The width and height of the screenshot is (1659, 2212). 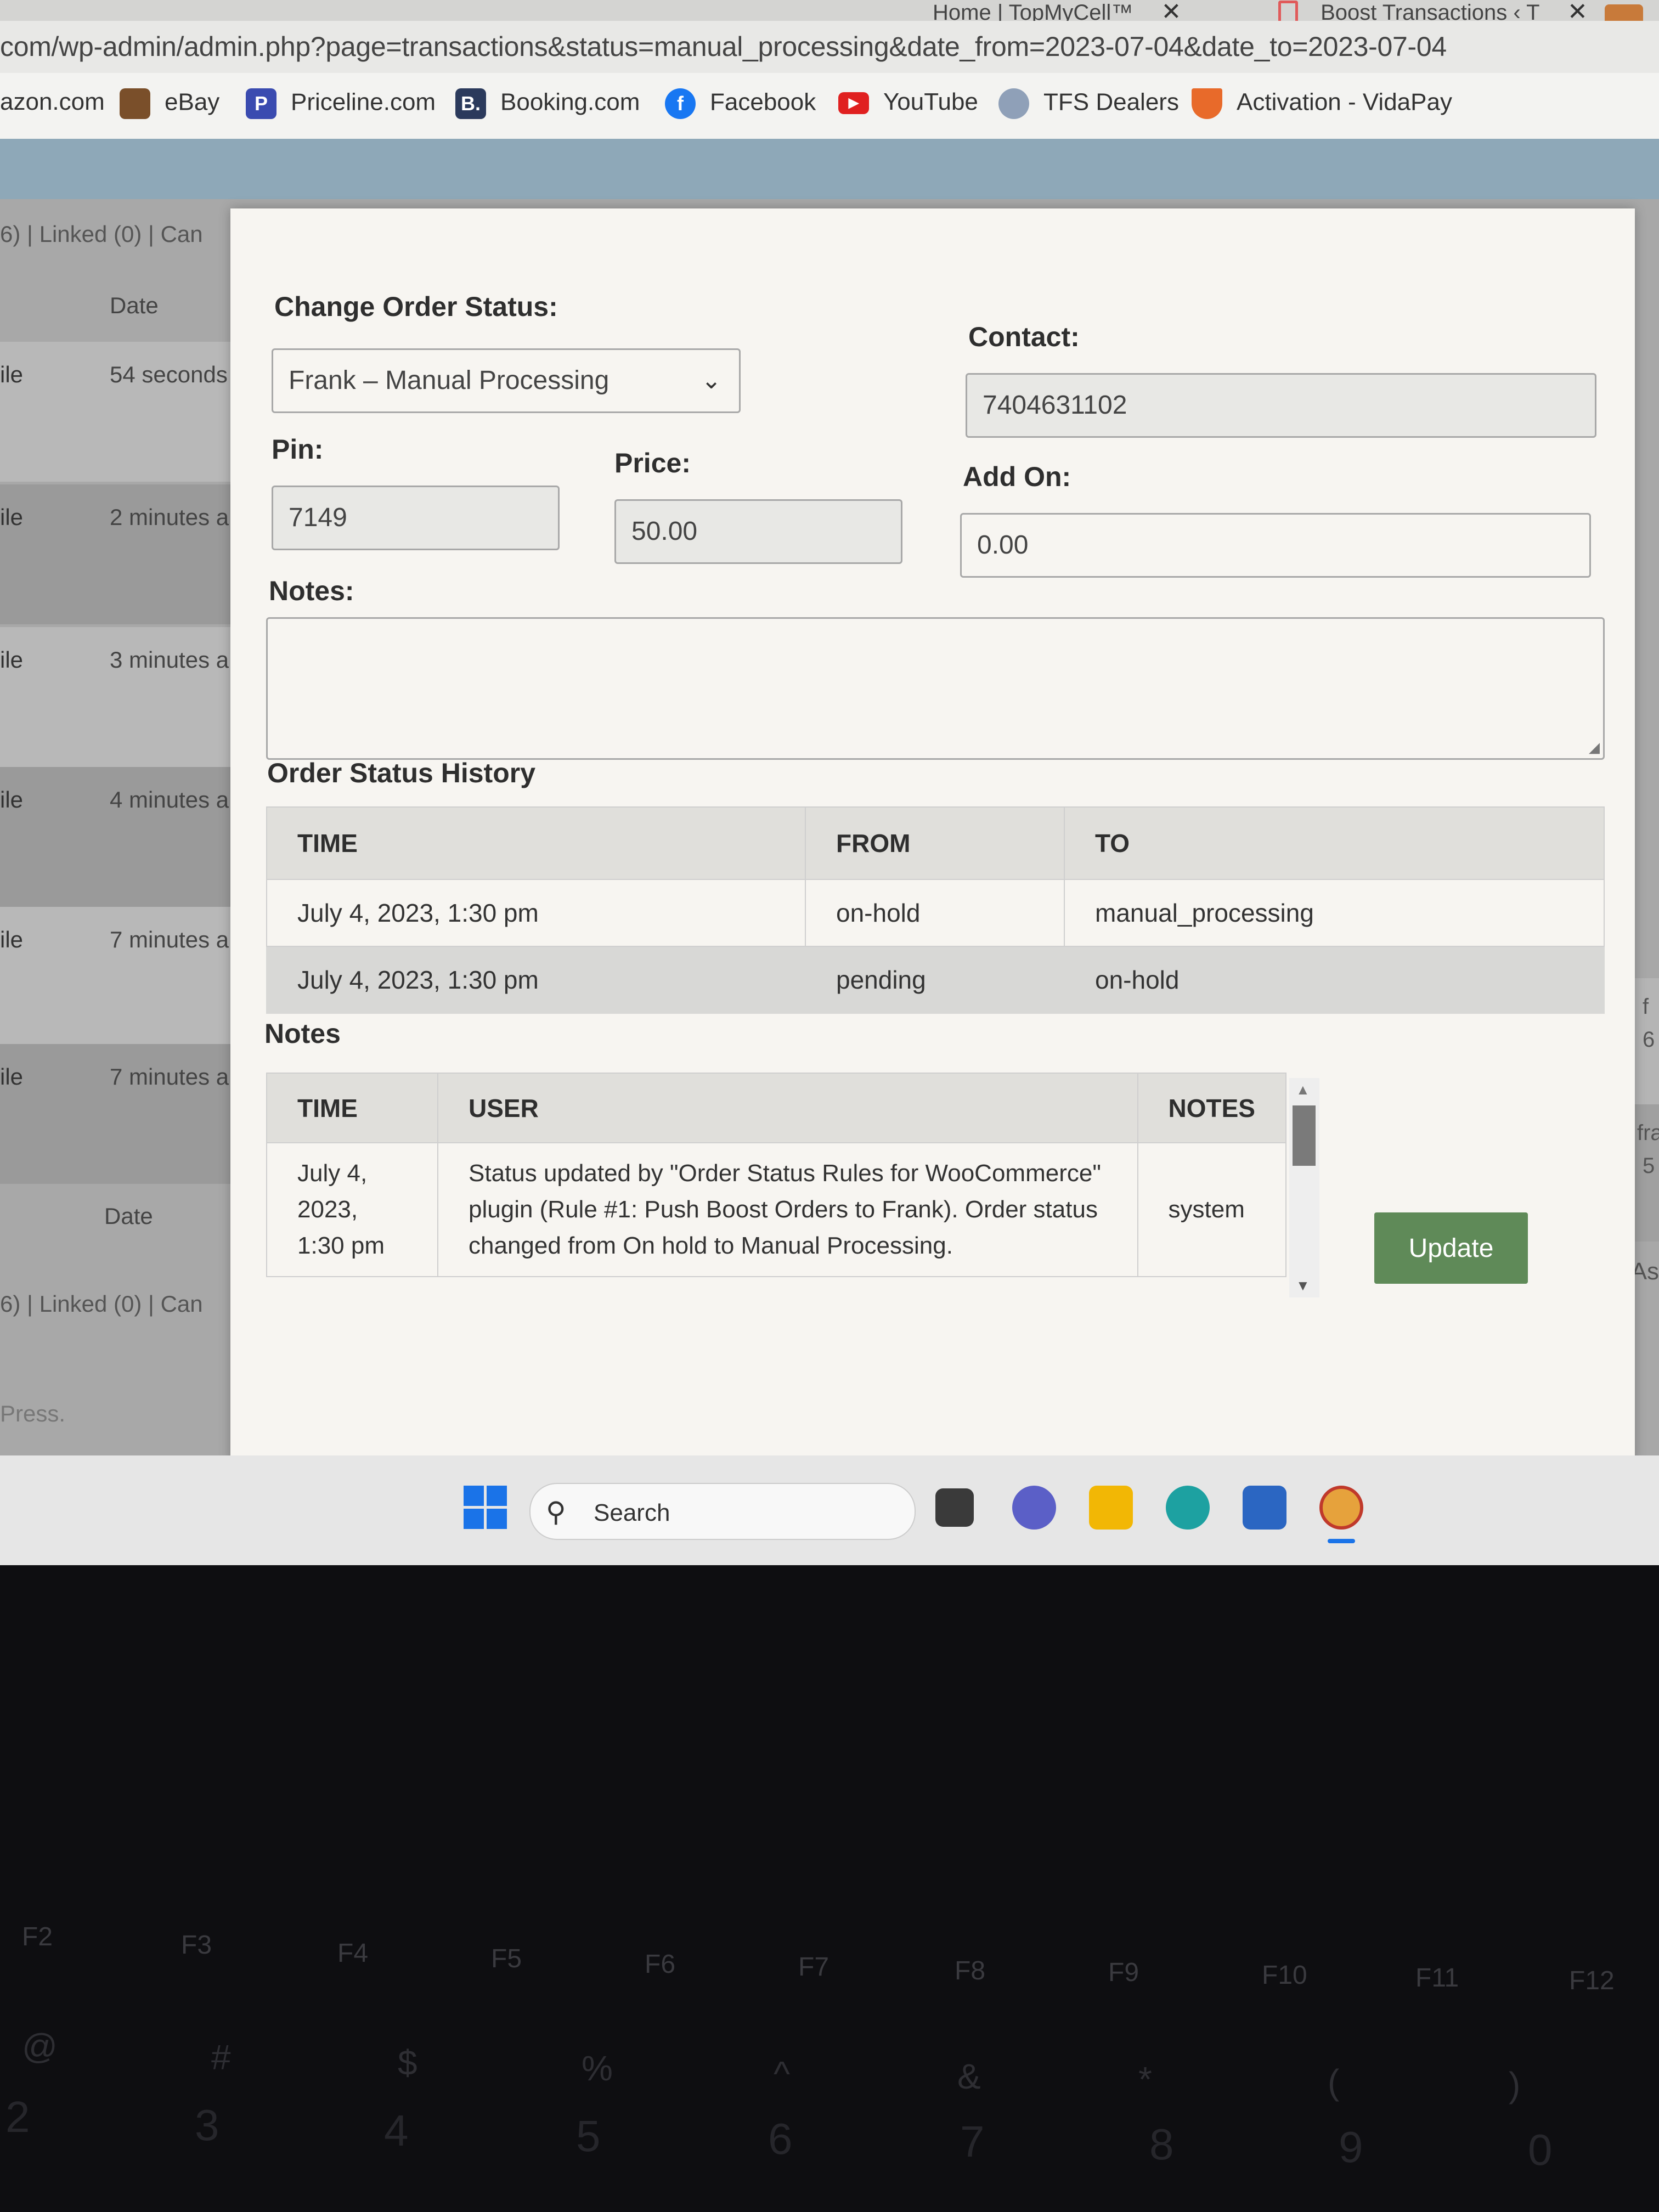 I want to click on globe-icon, so click(x=1014, y=104).